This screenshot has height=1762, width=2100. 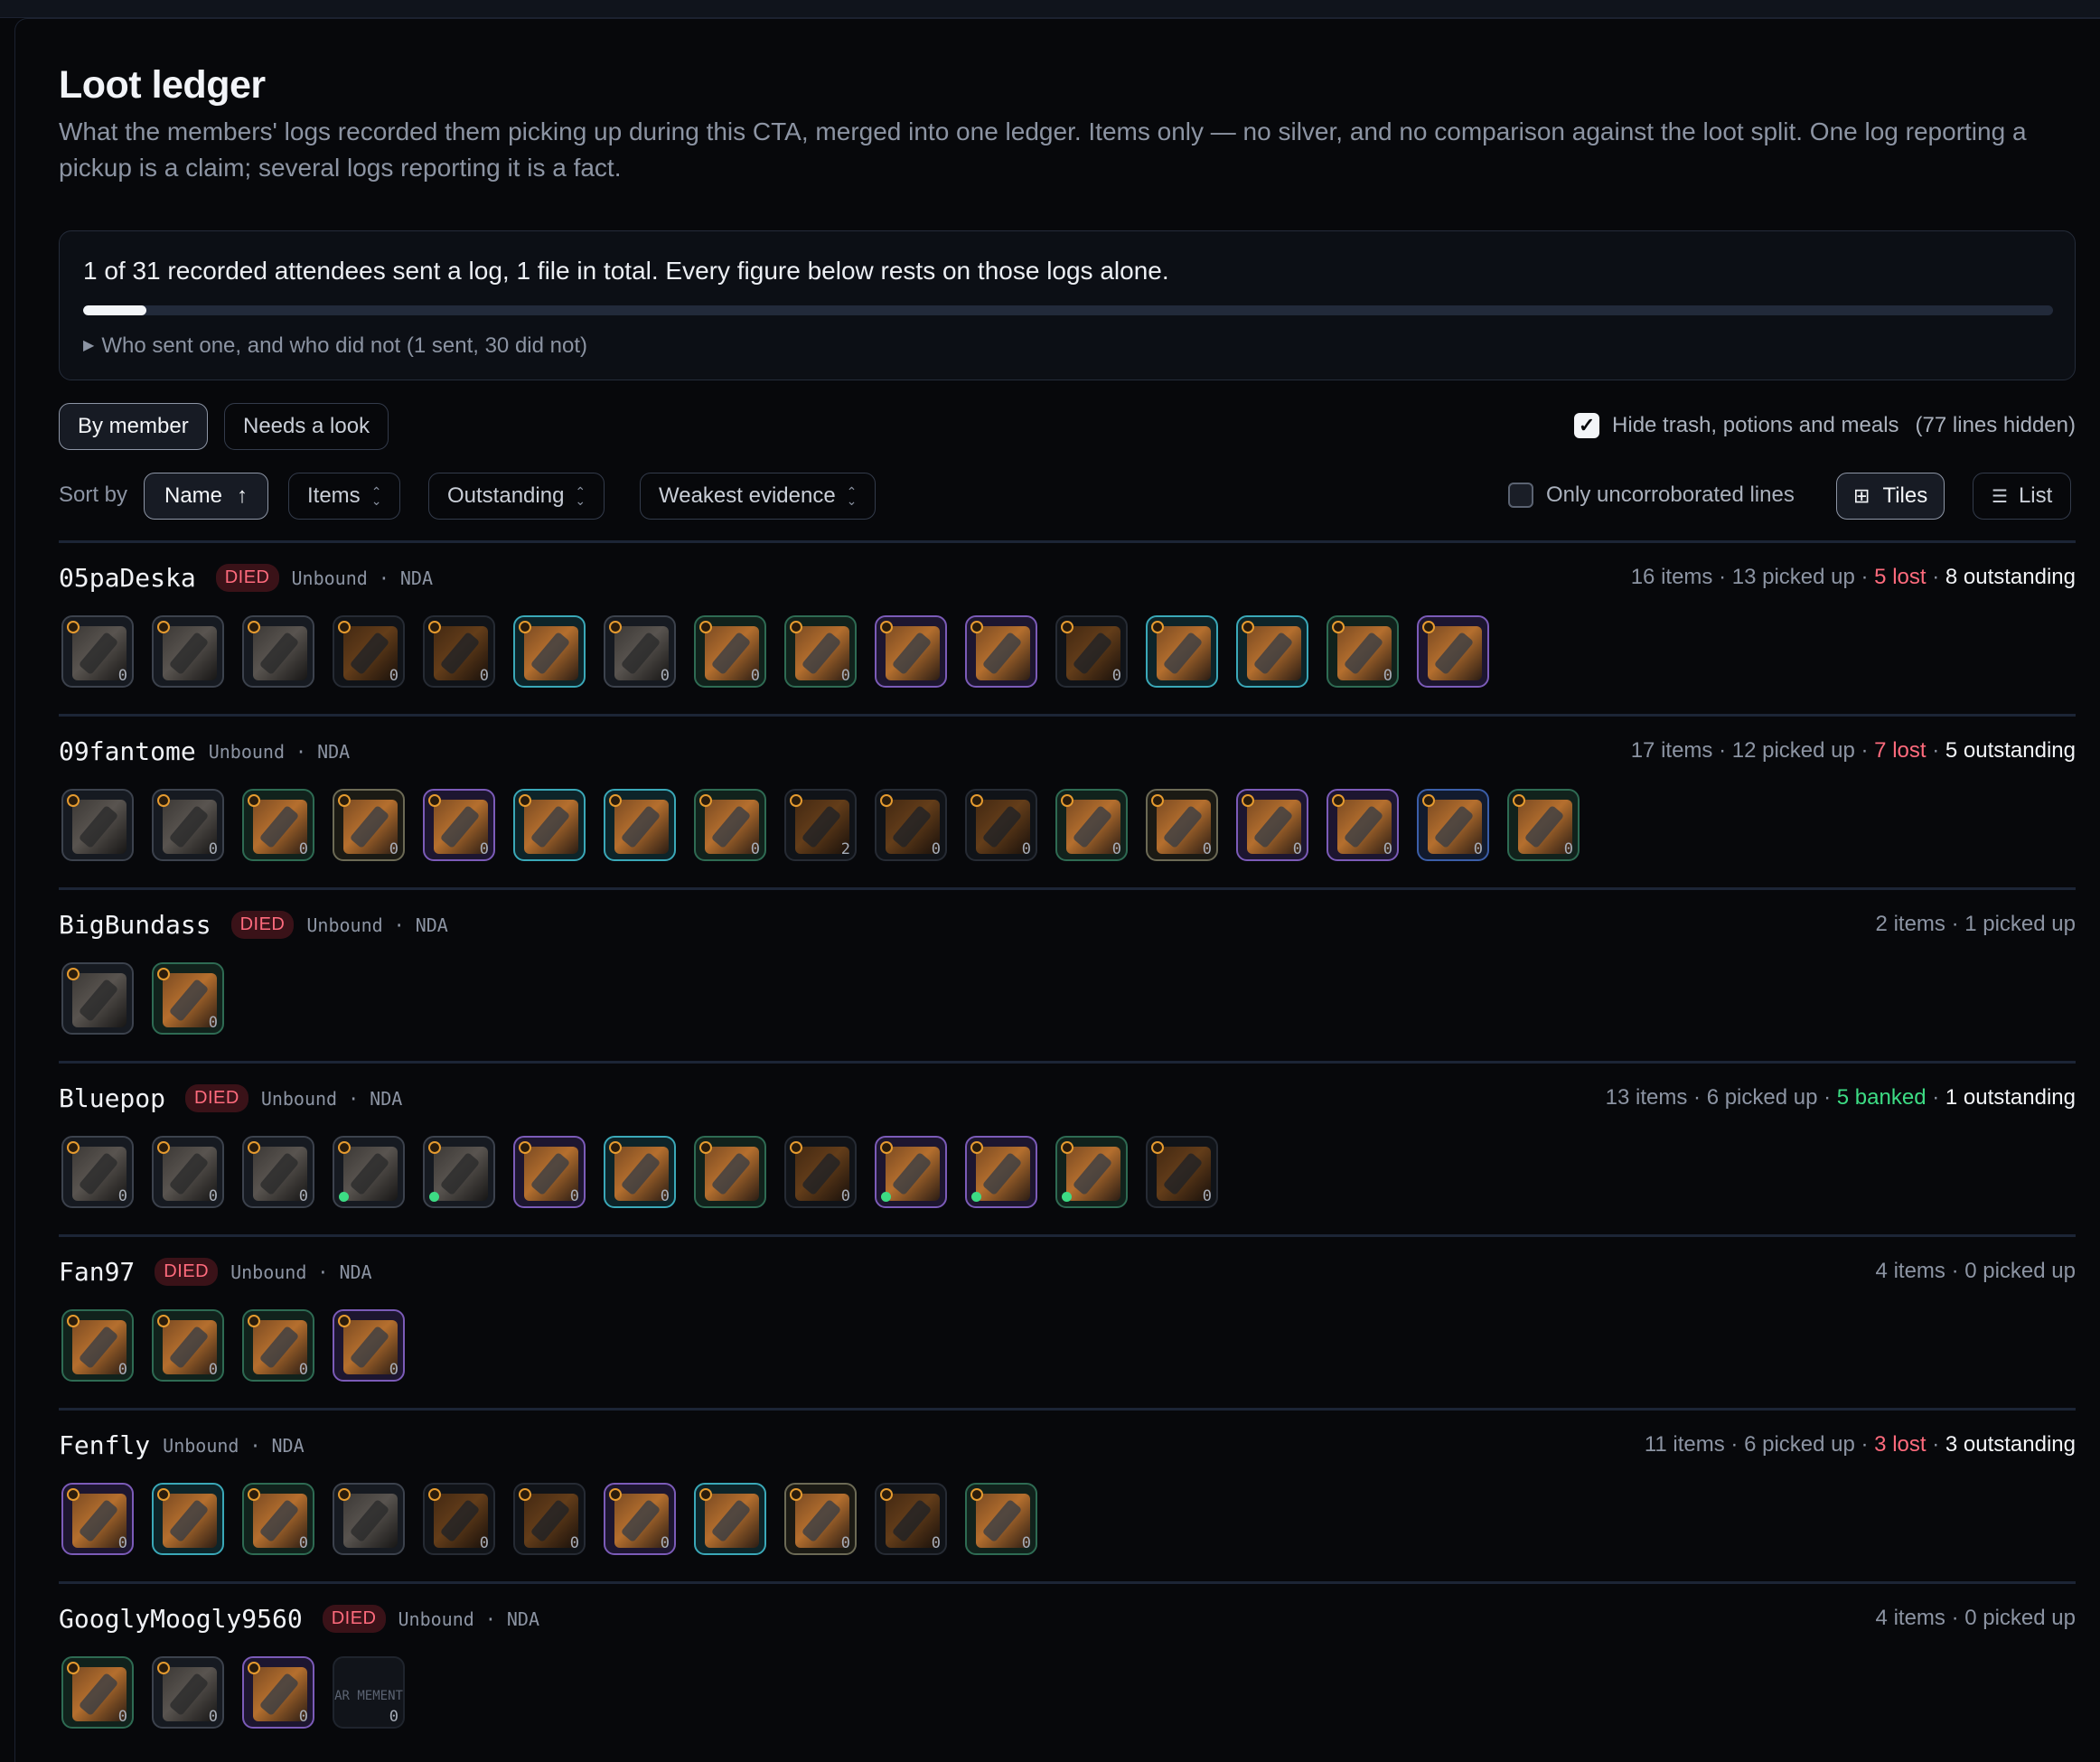 I want to click on view-needs-look-button: Needs a look, so click(x=306, y=426).